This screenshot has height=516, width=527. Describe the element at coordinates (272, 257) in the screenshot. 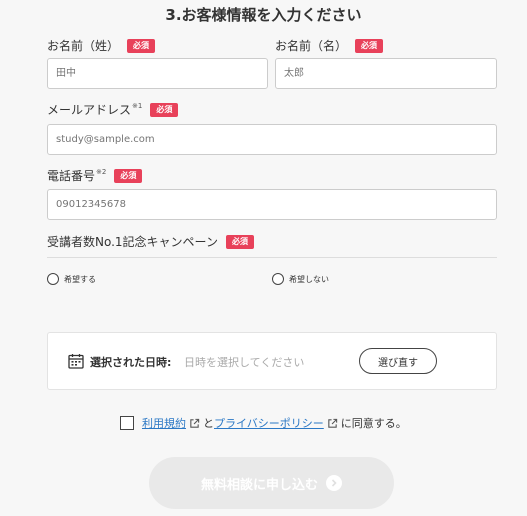

I see `campaign-divider` at that location.